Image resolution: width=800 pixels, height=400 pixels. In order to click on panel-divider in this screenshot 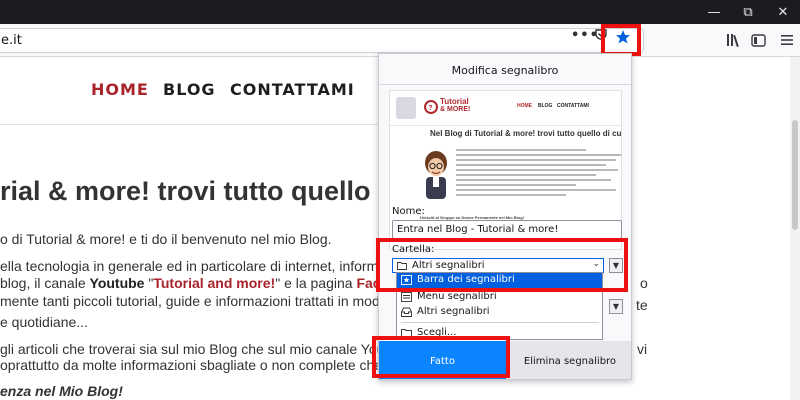, I will do `click(505, 84)`.